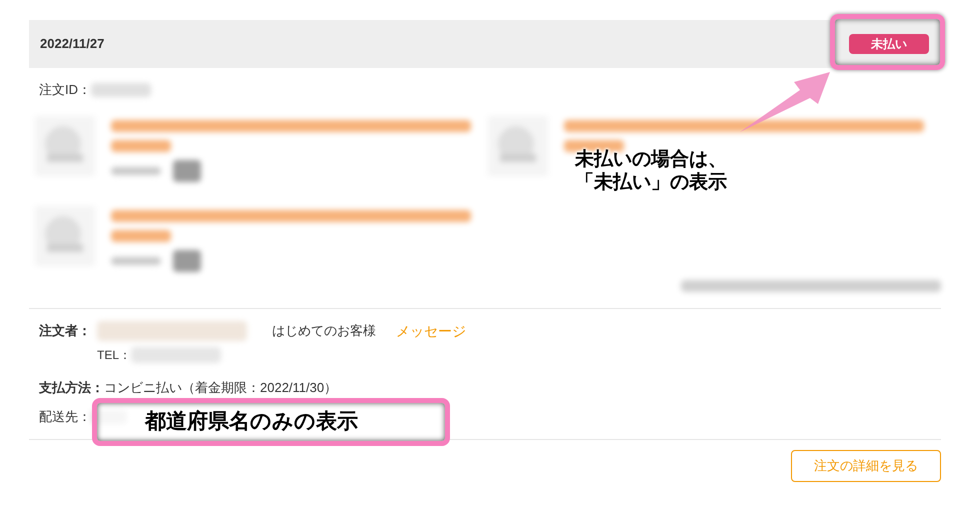  Describe the element at coordinates (431, 331) in the screenshot. I see `message-link: メッセージ` at that location.